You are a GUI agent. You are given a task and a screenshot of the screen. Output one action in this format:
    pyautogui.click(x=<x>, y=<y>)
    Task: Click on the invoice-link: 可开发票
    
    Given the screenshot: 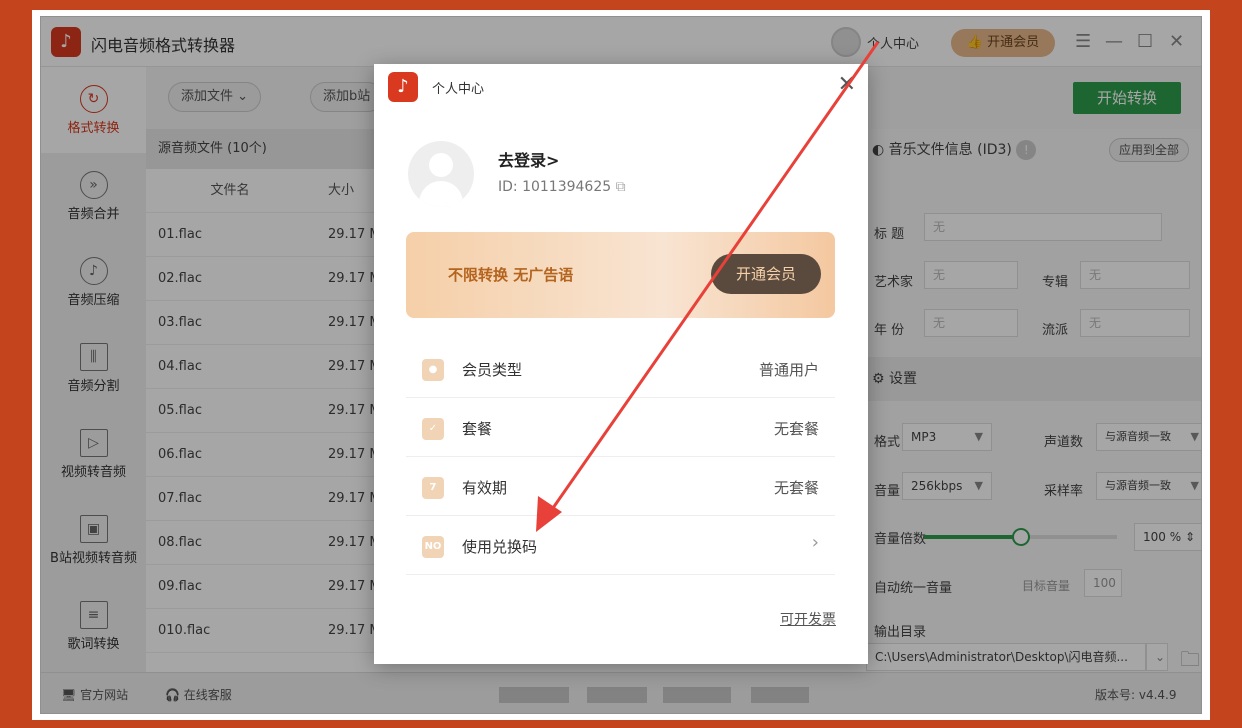 What is the action you would take?
    pyautogui.click(x=808, y=619)
    